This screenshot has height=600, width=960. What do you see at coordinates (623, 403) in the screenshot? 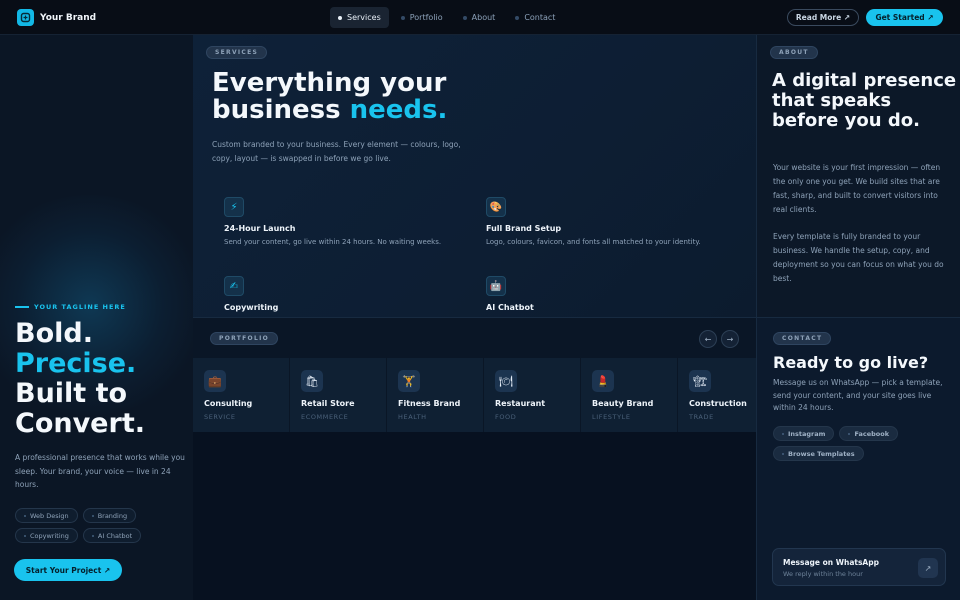
I see `card-name: Beauty Brand` at bounding box center [623, 403].